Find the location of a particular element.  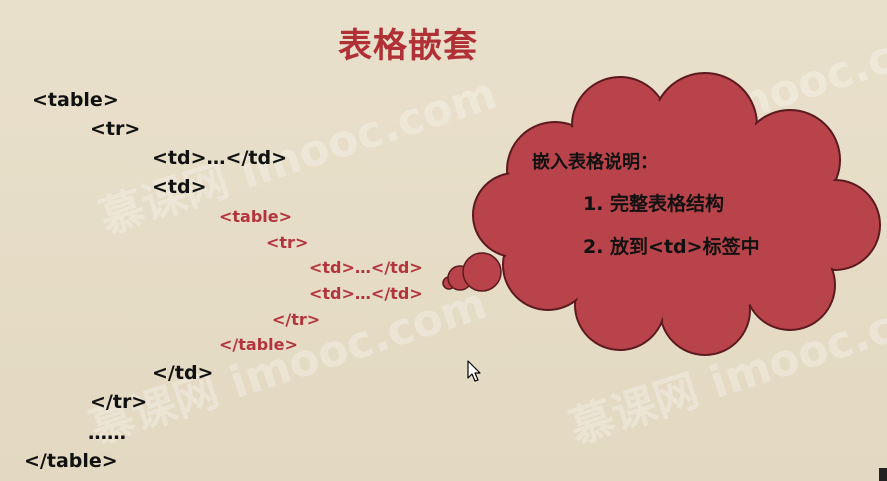

cloud-point-2: 2. 放到<td>标签中 is located at coordinates (671, 247).